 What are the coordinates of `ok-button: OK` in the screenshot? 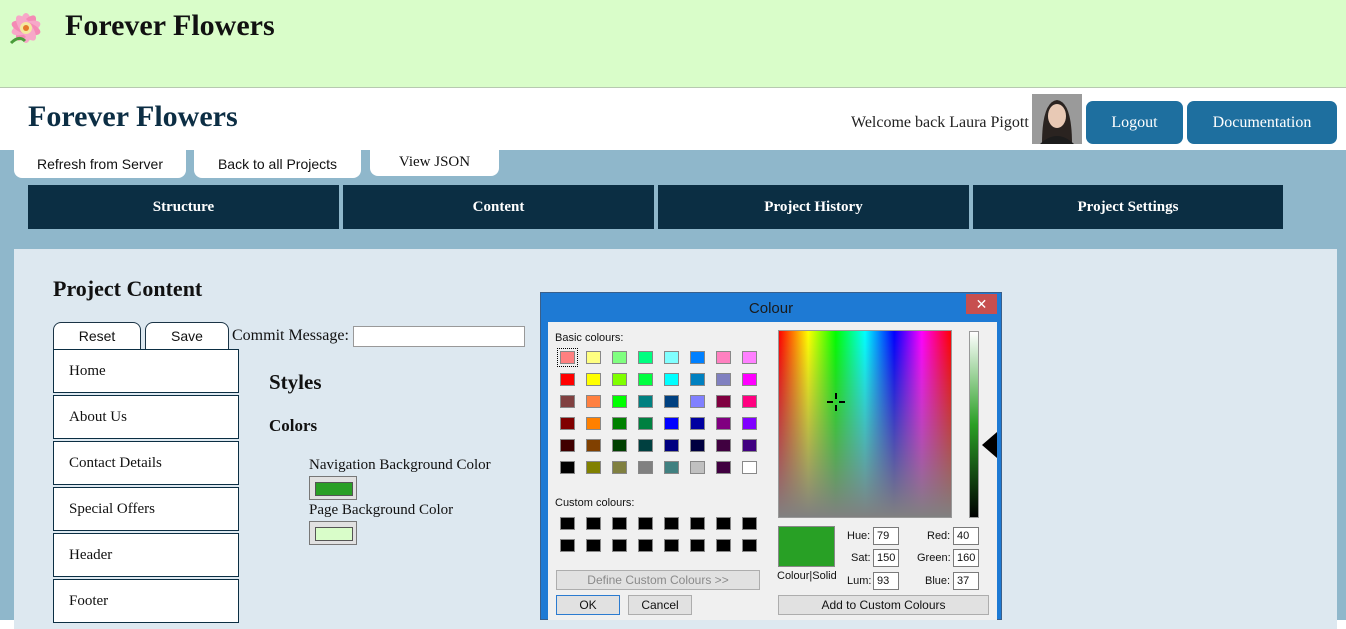 It's located at (588, 605).